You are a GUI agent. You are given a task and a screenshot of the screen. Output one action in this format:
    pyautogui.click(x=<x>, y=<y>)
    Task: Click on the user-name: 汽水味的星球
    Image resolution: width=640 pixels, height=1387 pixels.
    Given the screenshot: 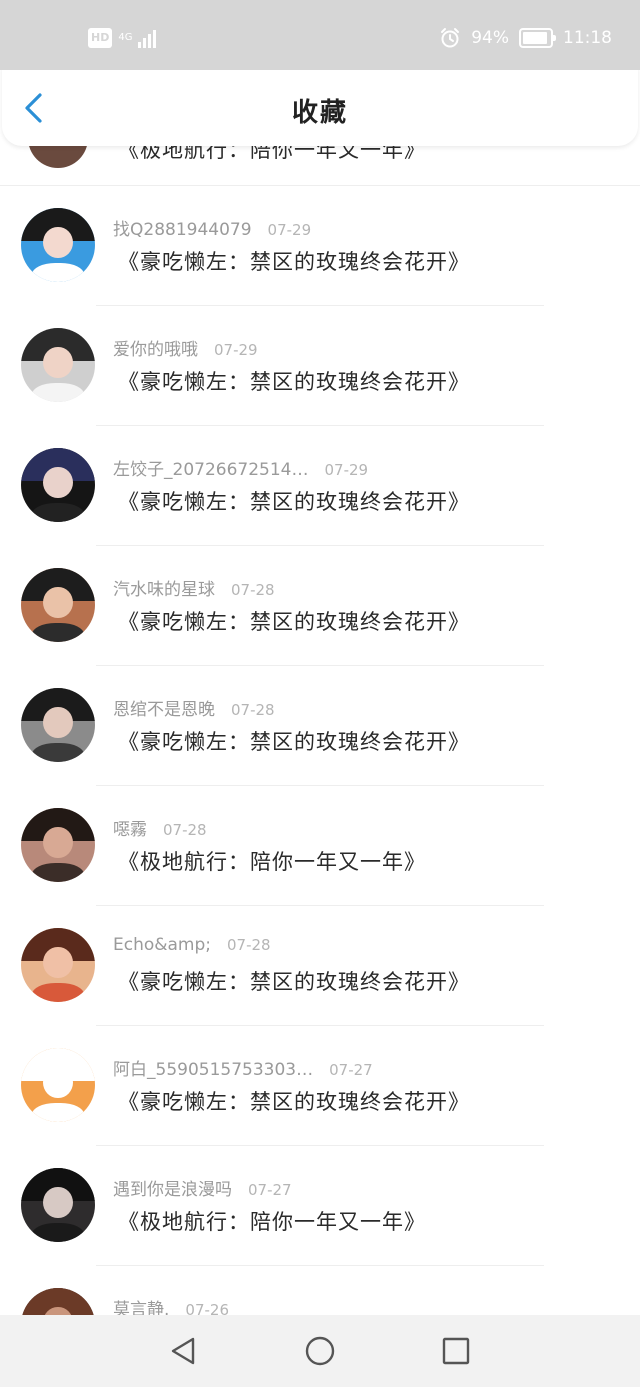 What is the action you would take?
    pyautogui.click(x=164, y=590)
    